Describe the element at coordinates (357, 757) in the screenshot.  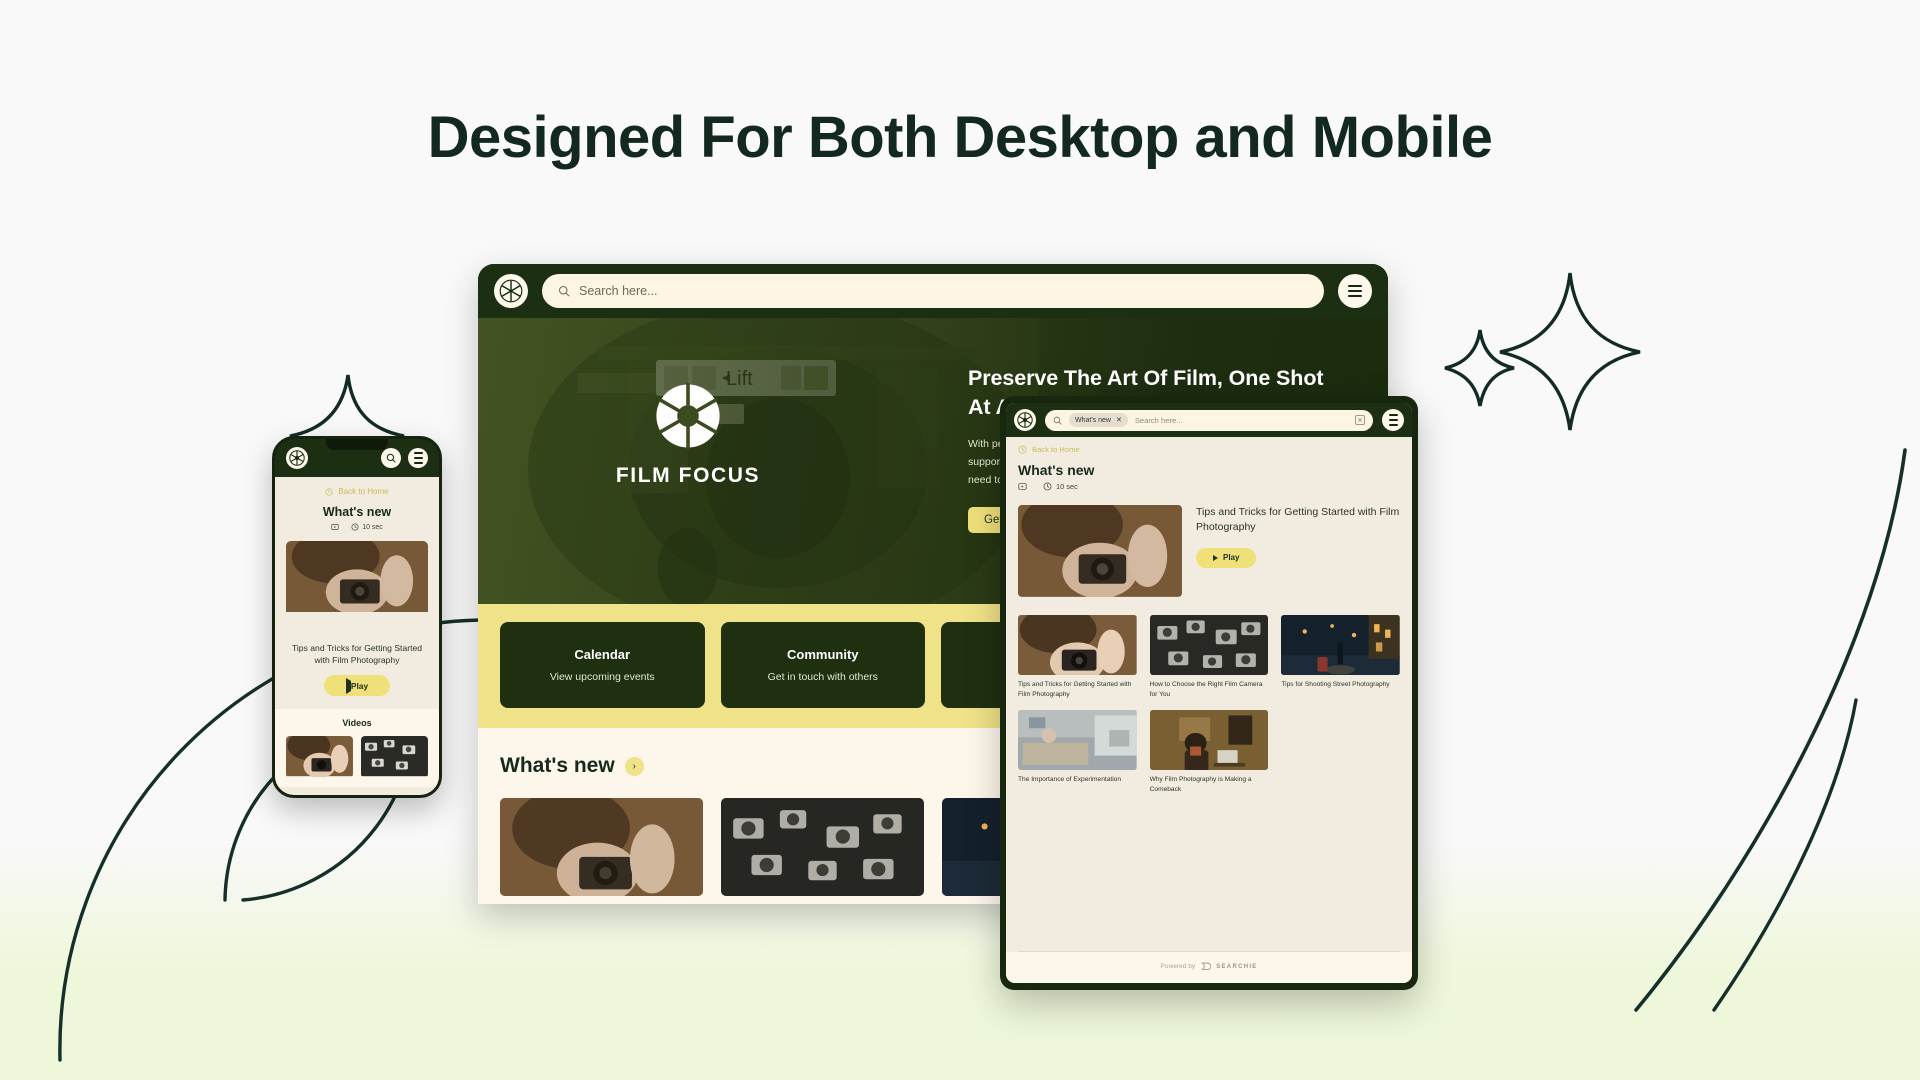
I see `phone-video-grid` at that location.